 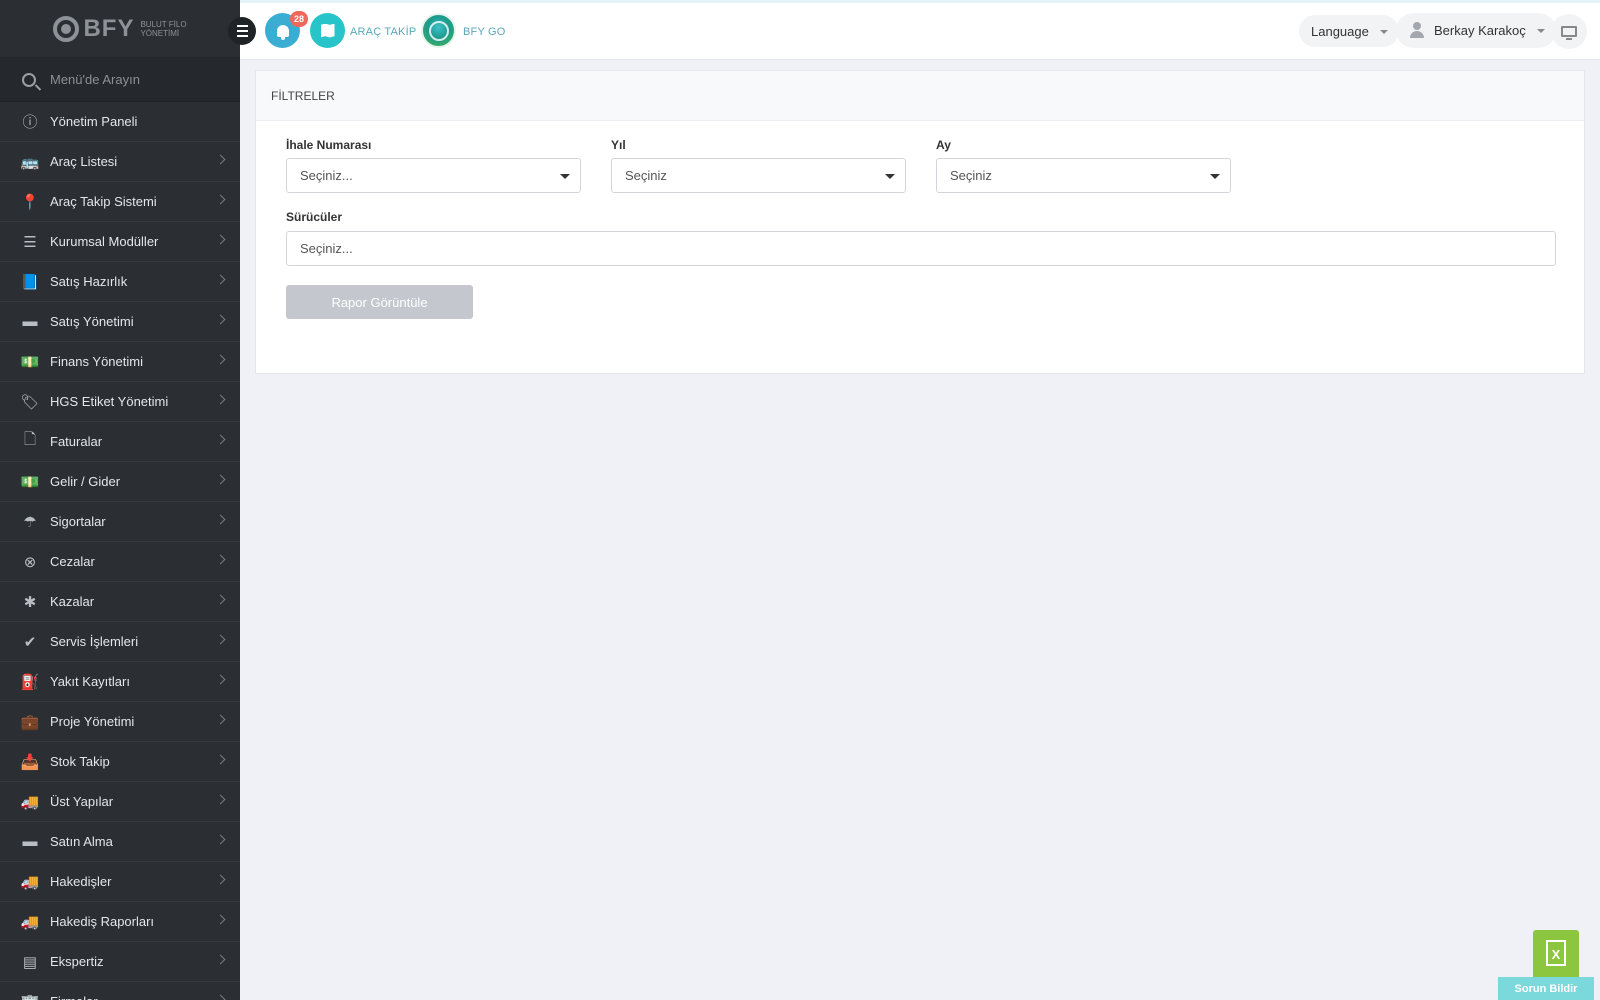 What do you see at coordinates (30, 962) in the screenshot?
I see `list-alt-icon: ▤` at bounding box center [30, 962].